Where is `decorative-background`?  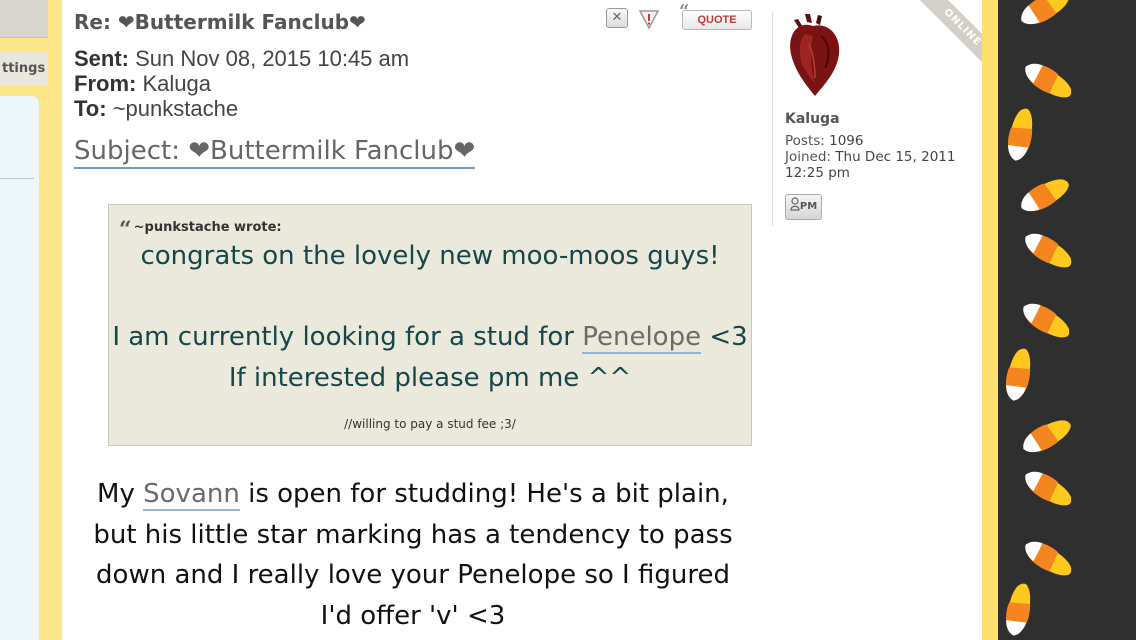 decorative-background is located at coordinates (1067, 320).